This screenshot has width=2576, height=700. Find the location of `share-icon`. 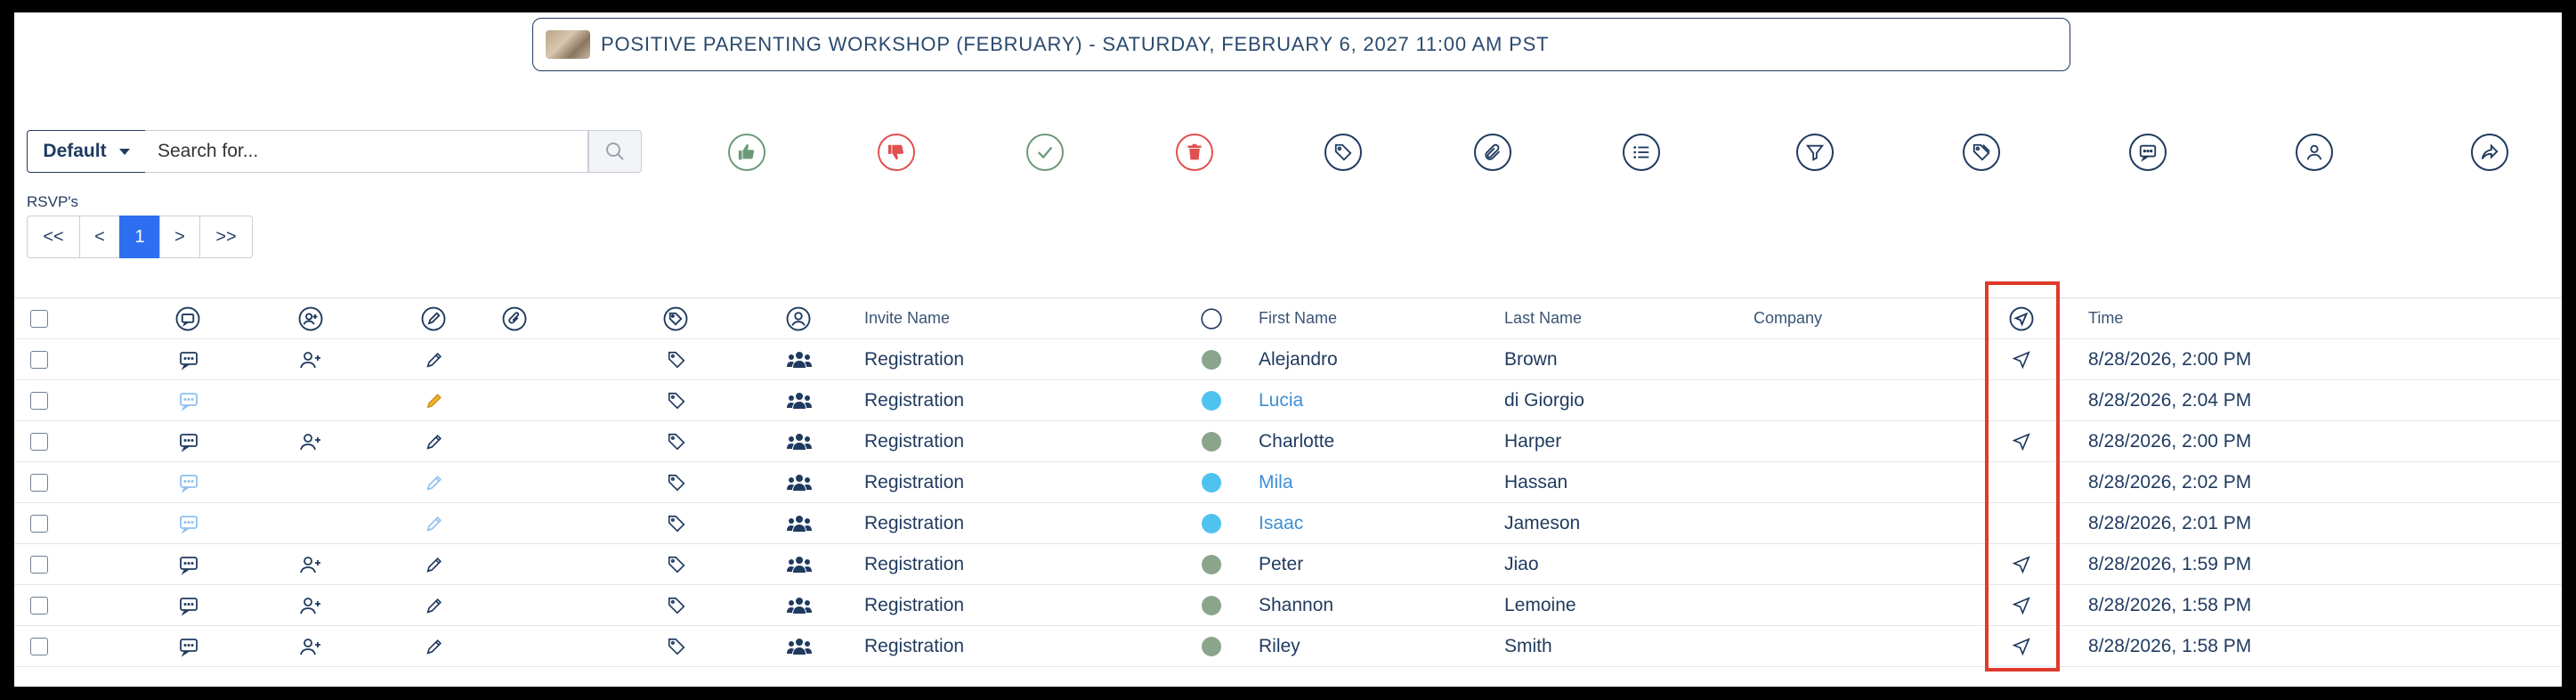

share-icon is located at coordinates (2490, 152).